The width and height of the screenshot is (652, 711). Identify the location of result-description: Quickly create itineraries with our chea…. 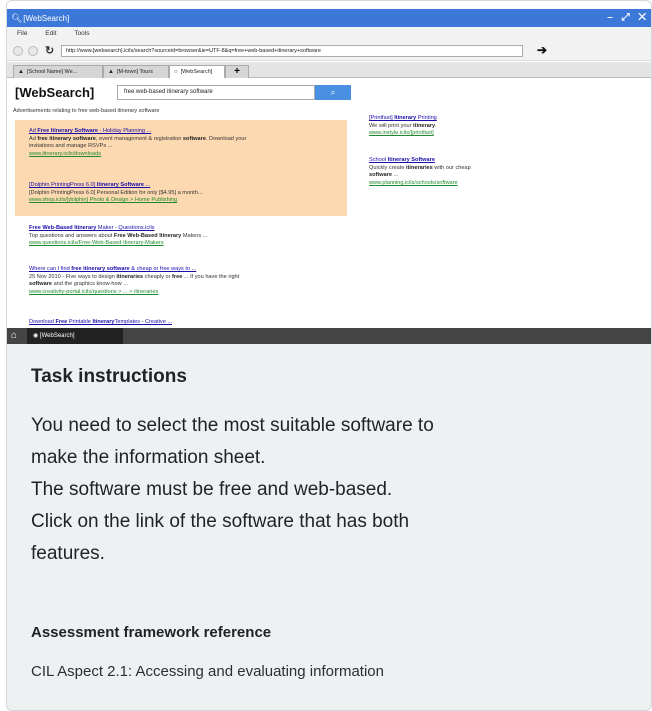
(420, 167).